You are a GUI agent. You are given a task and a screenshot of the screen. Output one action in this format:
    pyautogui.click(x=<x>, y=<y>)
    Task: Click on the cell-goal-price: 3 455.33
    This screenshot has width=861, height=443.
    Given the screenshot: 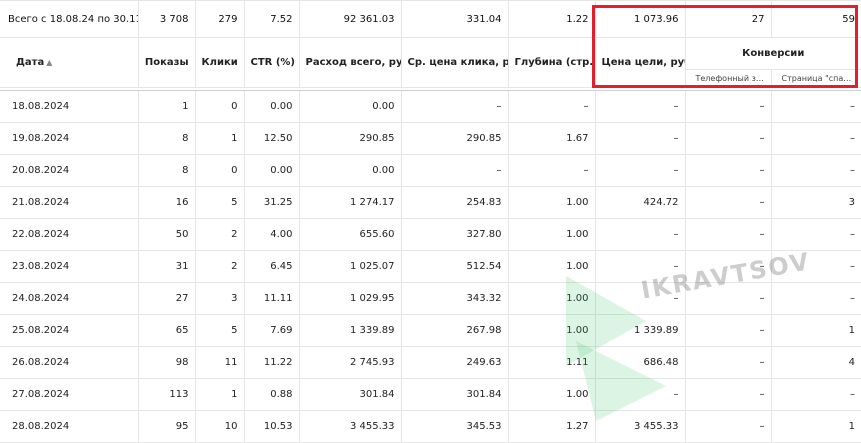 What is the action you would take?
    pyautogui.click(x=640, y=426)
    